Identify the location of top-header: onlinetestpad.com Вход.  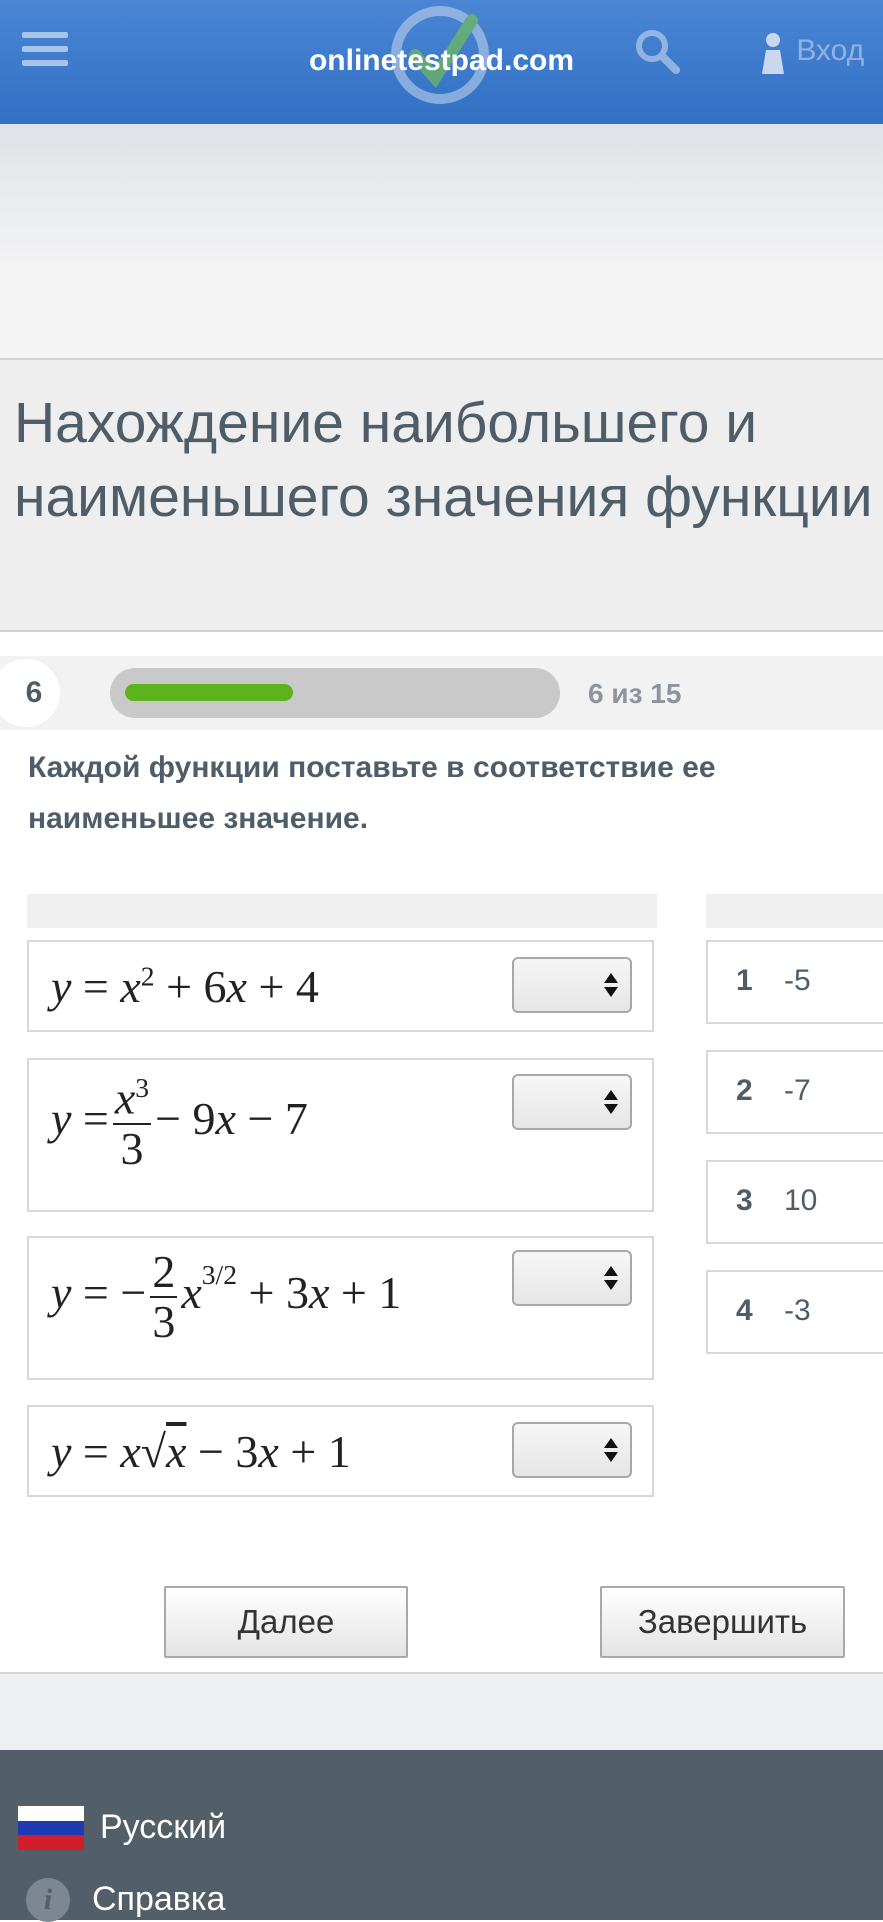
(441, 62).